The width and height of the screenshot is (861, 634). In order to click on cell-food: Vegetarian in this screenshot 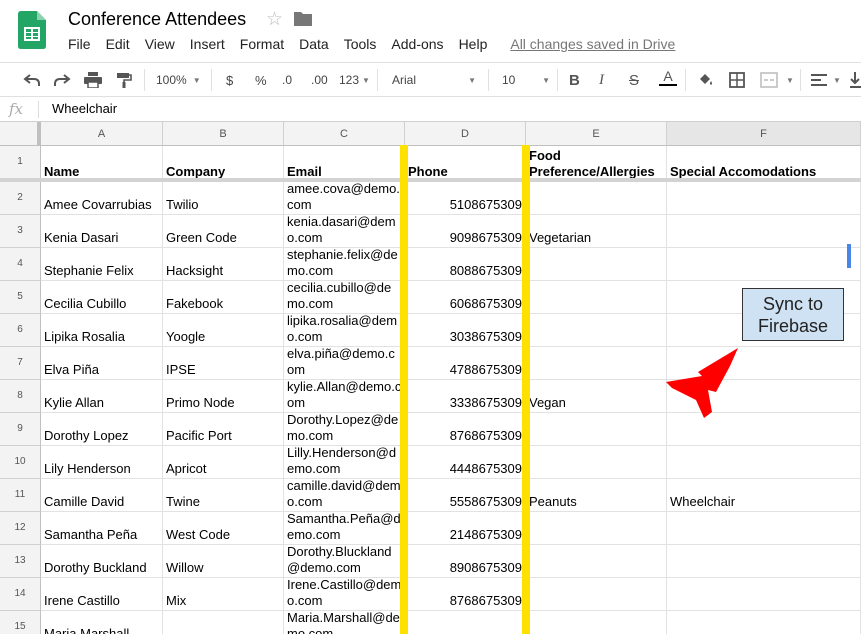, I will do `click(596, 231)`.